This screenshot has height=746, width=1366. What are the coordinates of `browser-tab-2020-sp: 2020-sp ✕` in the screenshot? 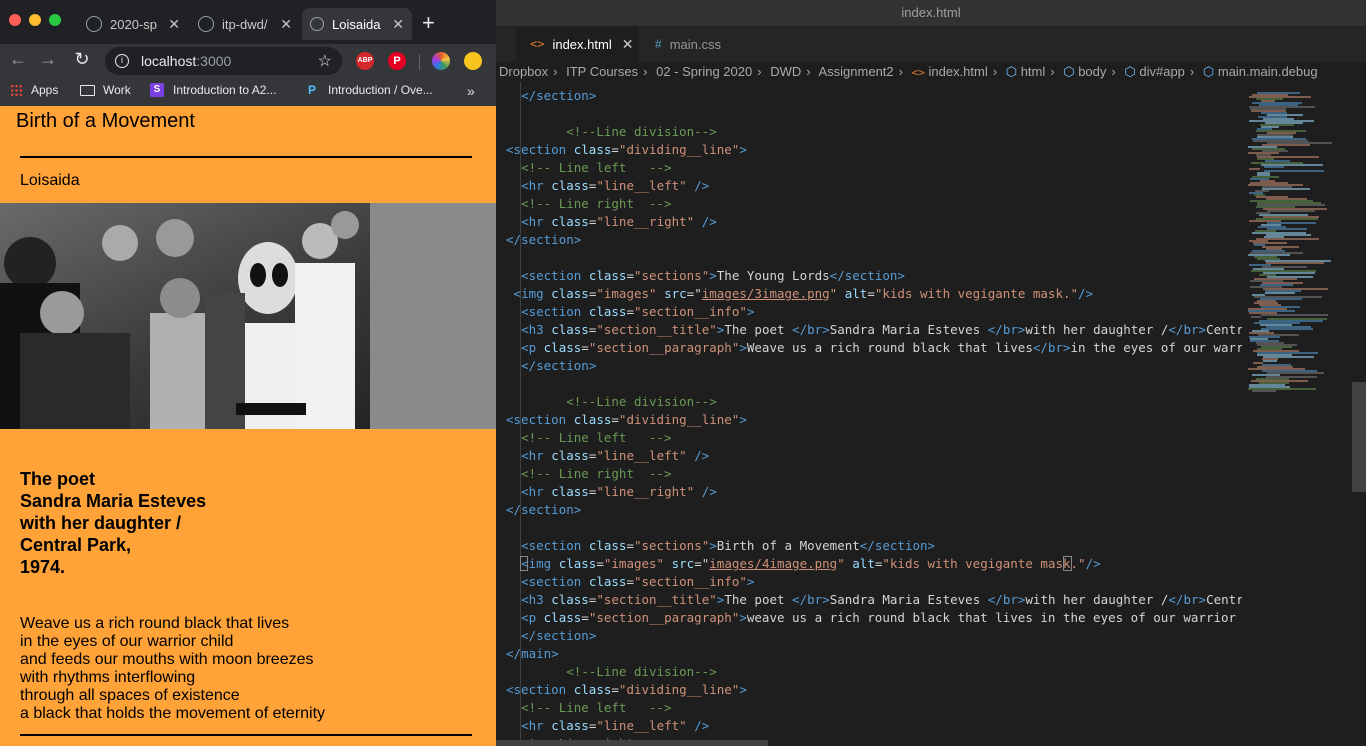 It's located at (133, 24).